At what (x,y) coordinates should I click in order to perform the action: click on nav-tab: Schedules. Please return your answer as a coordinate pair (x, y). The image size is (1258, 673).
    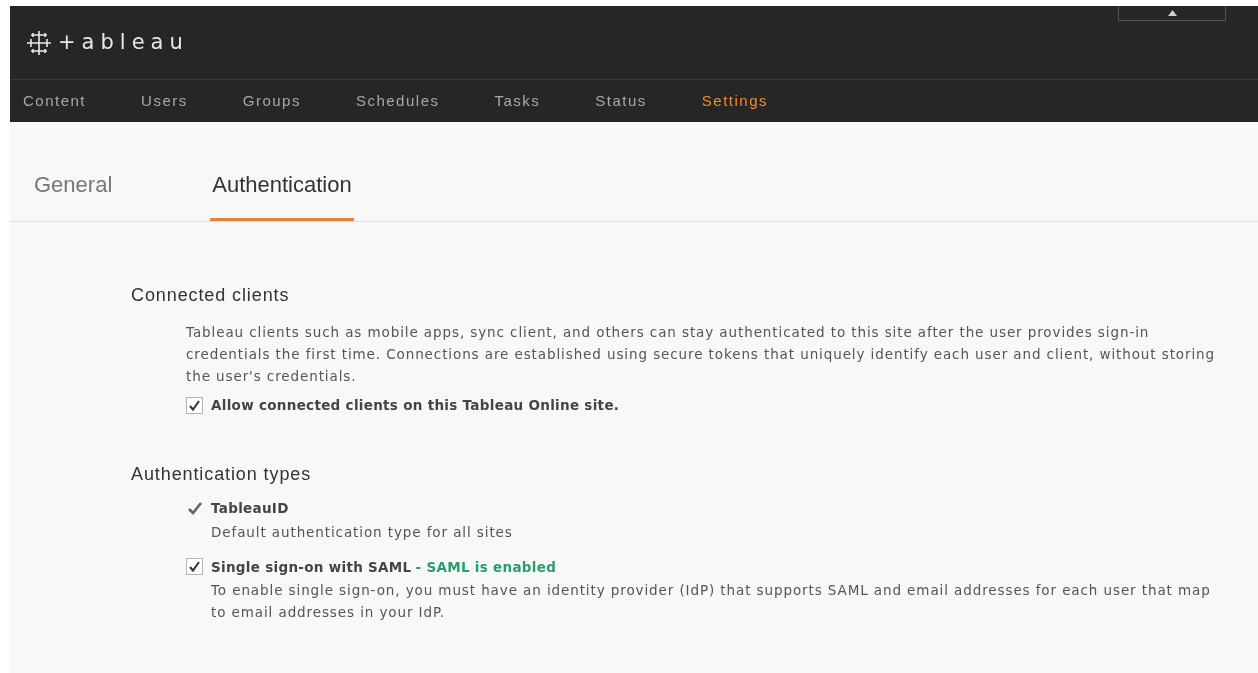
    Looking at the image, I should click on (397, 101).